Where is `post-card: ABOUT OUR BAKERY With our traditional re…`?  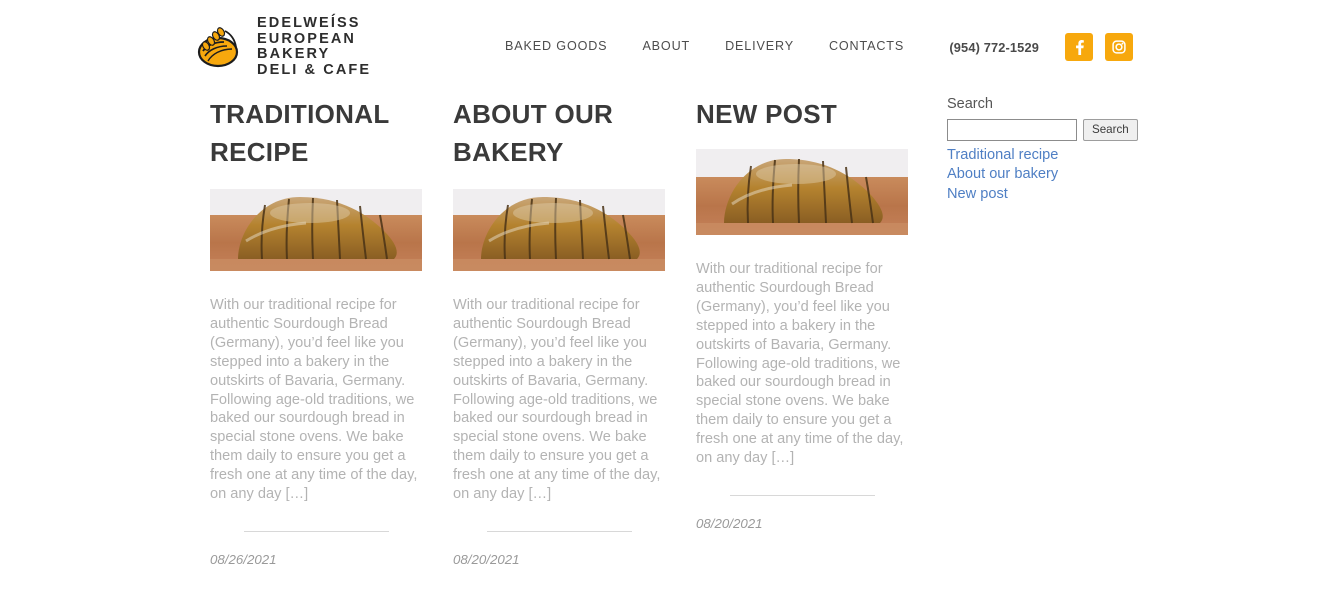
post-card: ABOUT OUR BAKERY With our traditional re… is located at coordinates (559, 331).